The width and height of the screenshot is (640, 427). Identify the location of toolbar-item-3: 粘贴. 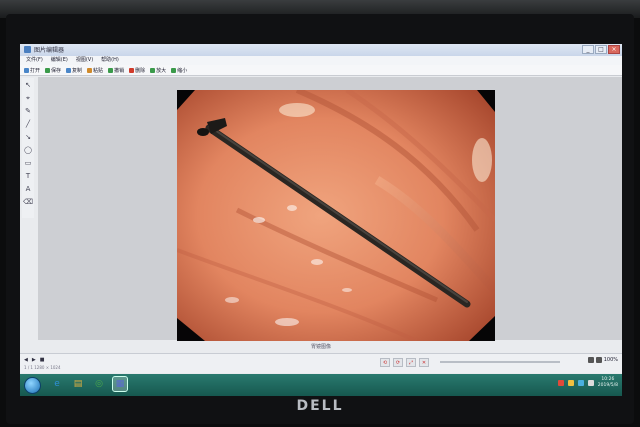
(95, 70).